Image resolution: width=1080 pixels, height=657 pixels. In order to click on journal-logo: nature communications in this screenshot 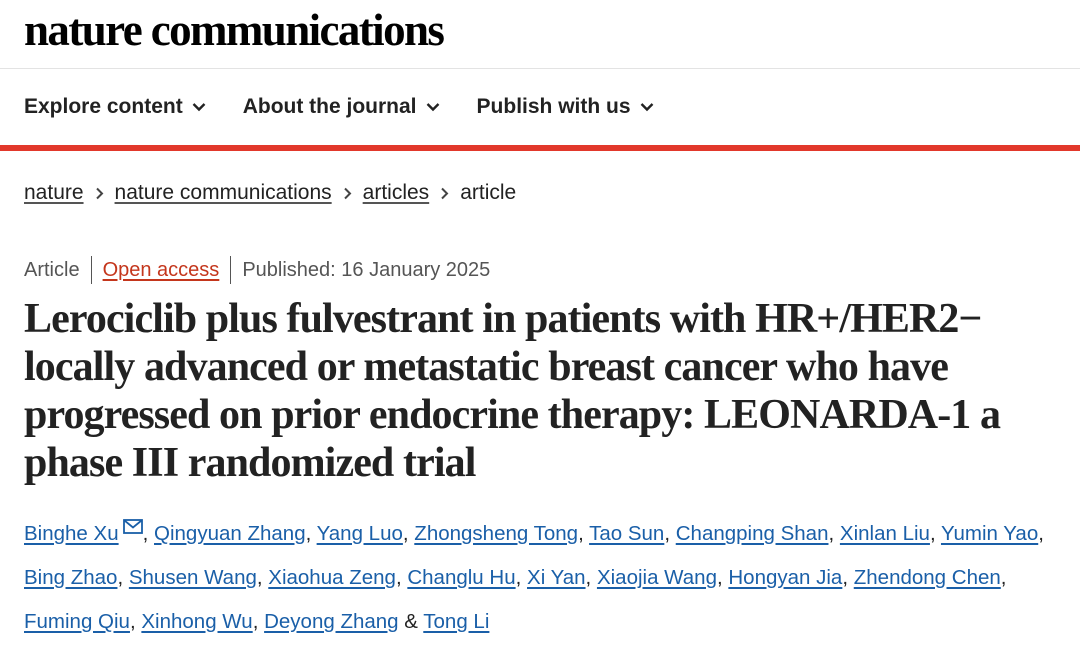, I will do `click(234, 30)`.